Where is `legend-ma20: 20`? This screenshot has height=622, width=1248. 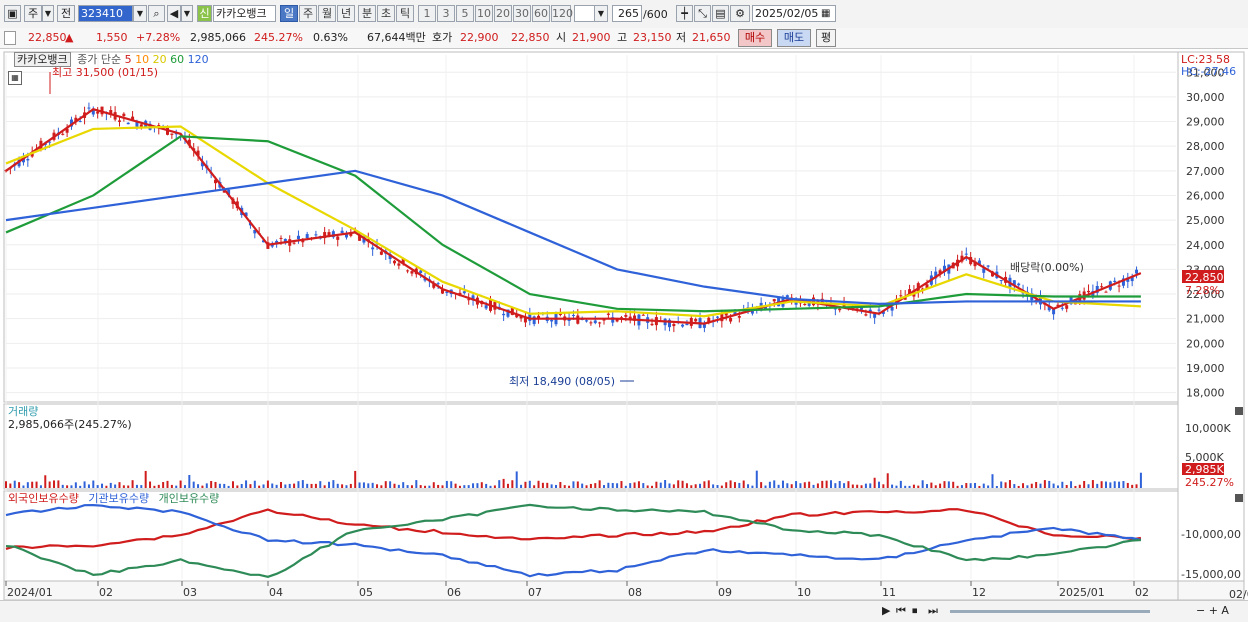
legend-ma20: 20 is located at coordinates (160, 59).